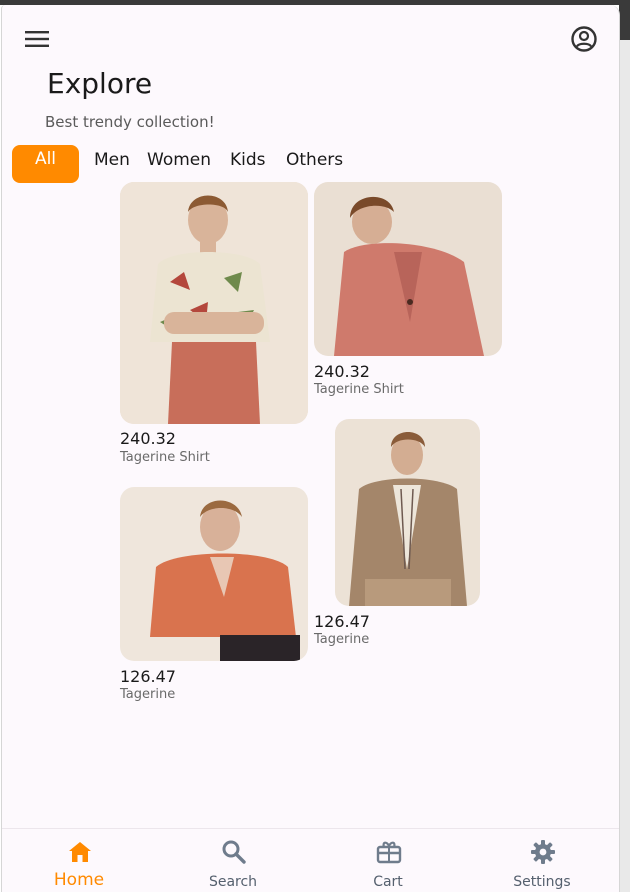 This screenshot has height=892, width=630. Describe the element at coordinates (542, 882) in the screenshot. I see `nav-settings-label: Settings` at that location.